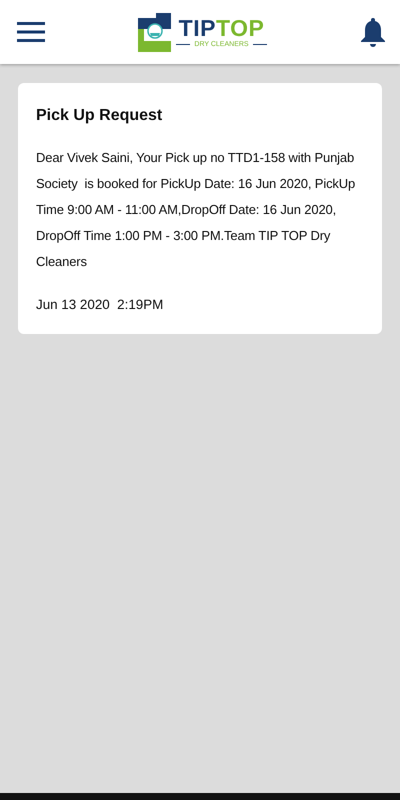 The image size is (400, 800). I want to click on notification-message: Dear Vivek Saini, Your Pick up no TTD1-158 with Punjab Society is booked for PickUp Date: 16 Jun 2020, PickUp Time 9:00 AM - 11:00 AM,DropOff Date: 16 Jun 2020, DropOff Time 1:00 PM - 3:00 PM.Team TIP TOP Dry Cleaners, so click(196, 210).